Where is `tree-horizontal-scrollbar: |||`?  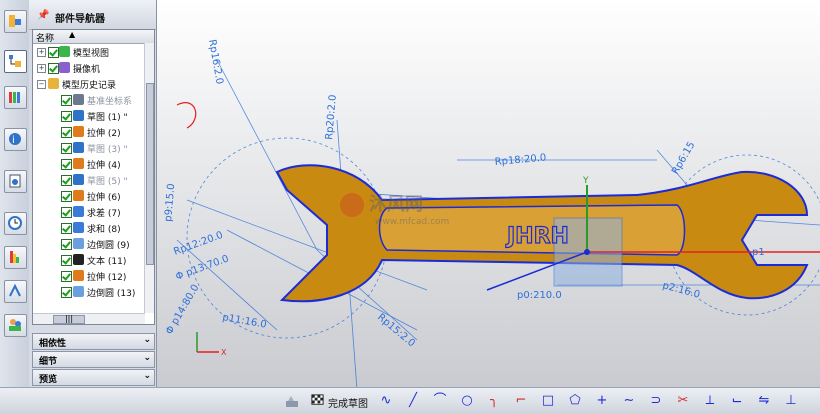
tree-horizontal-scrollbar: ||| is located at coordinates (89, 318).